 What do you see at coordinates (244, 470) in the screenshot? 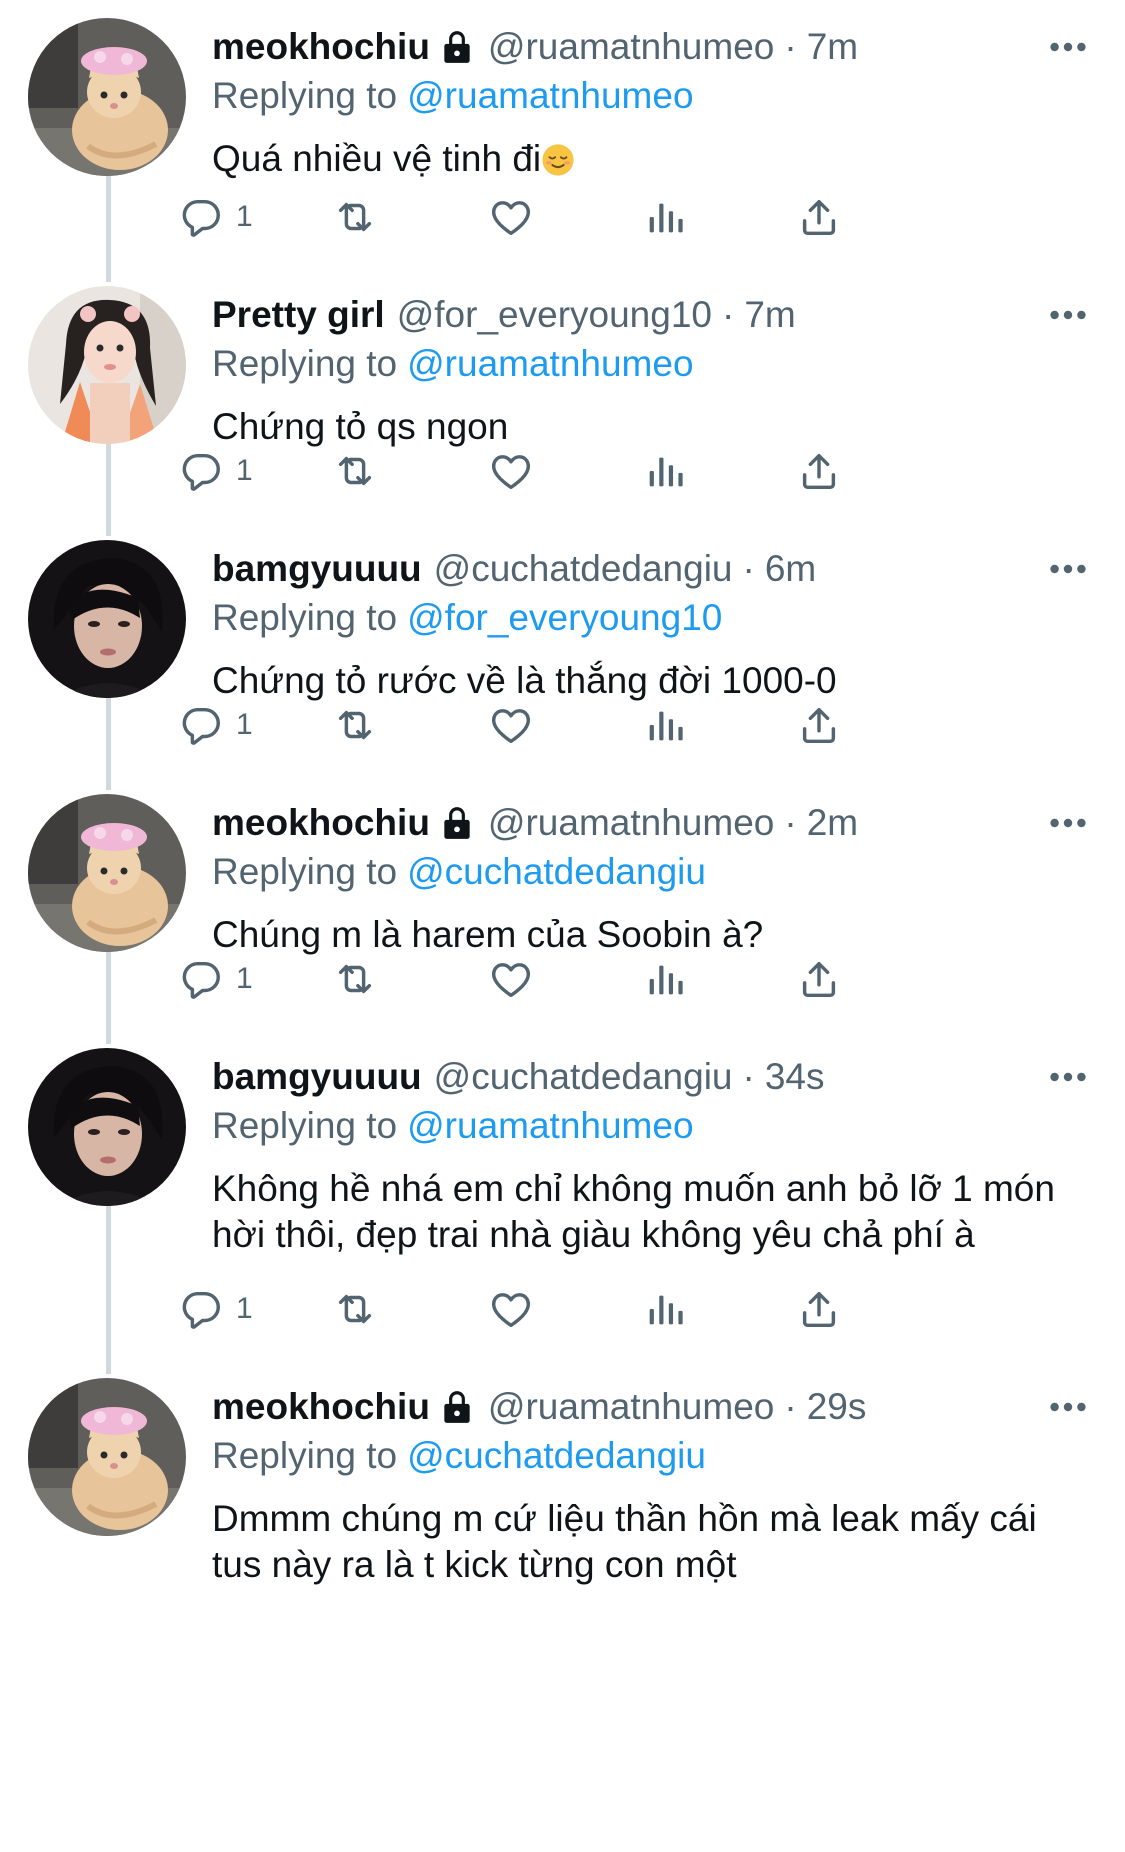
I see `reply-count: 1` at bounding box center [244, 470].